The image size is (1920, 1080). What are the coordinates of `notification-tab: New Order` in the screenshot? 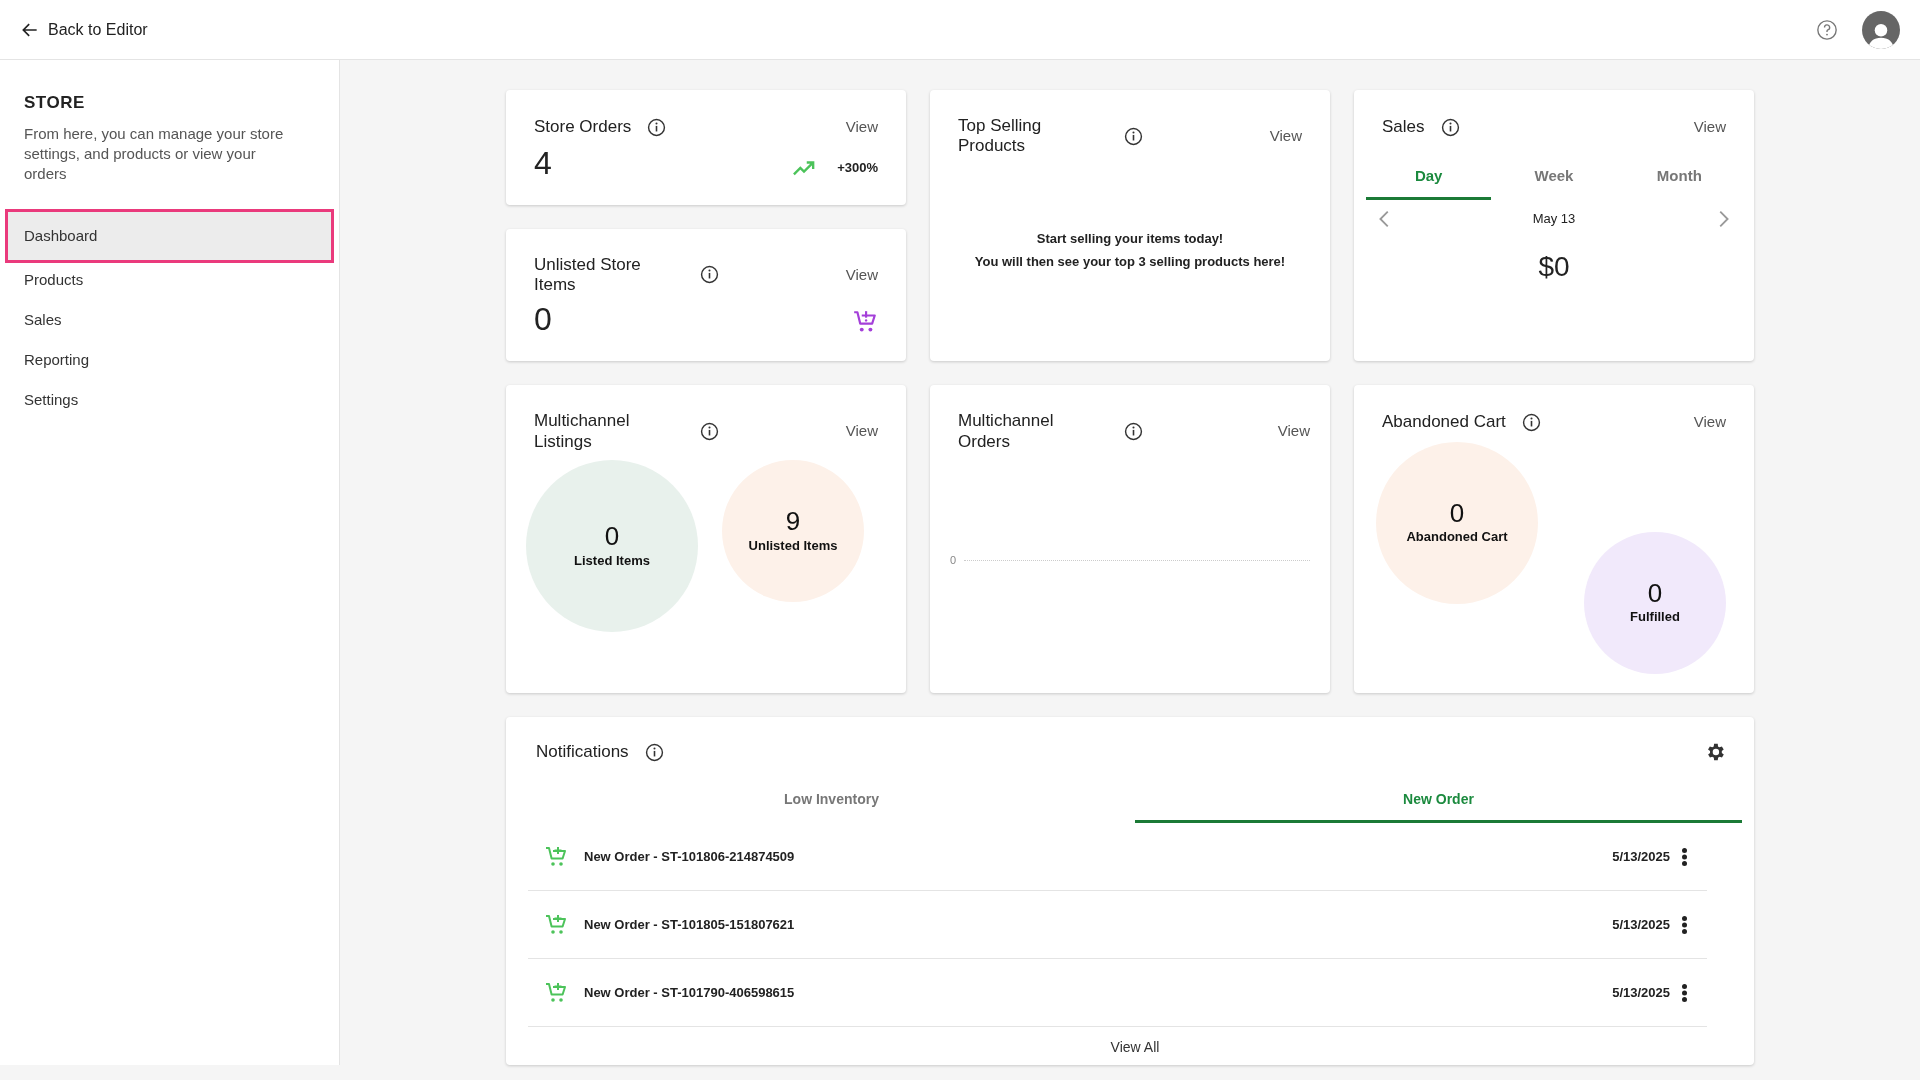 It's located at (1438, 801).